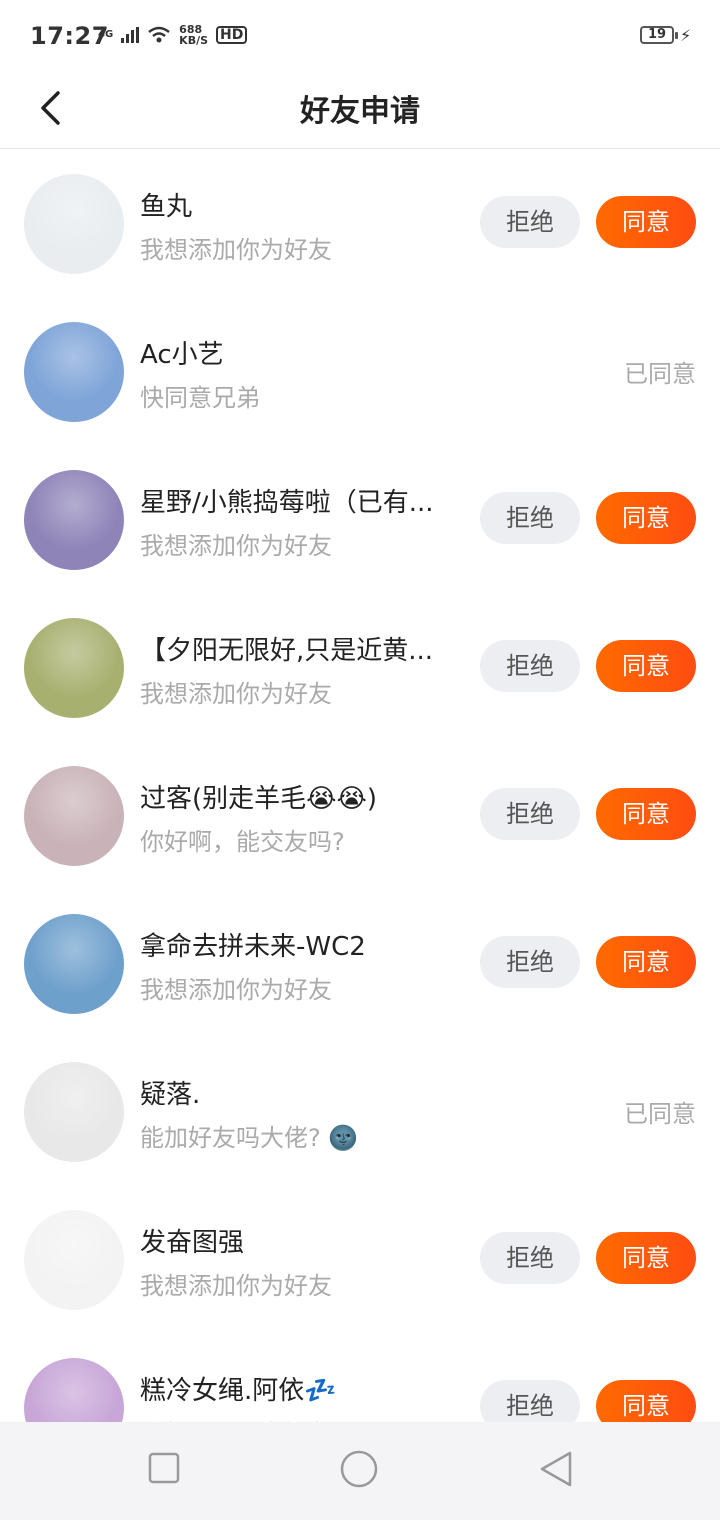 This screenshot has height=1520, width=720. I want to click on battery-level: 19, so click(657, 34).